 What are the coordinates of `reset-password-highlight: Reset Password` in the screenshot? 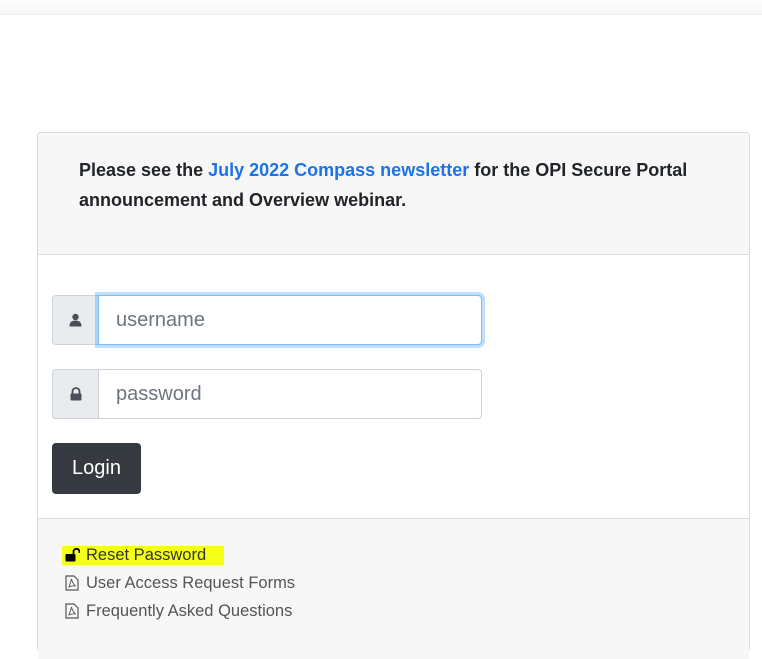 It's located at (143, 555).